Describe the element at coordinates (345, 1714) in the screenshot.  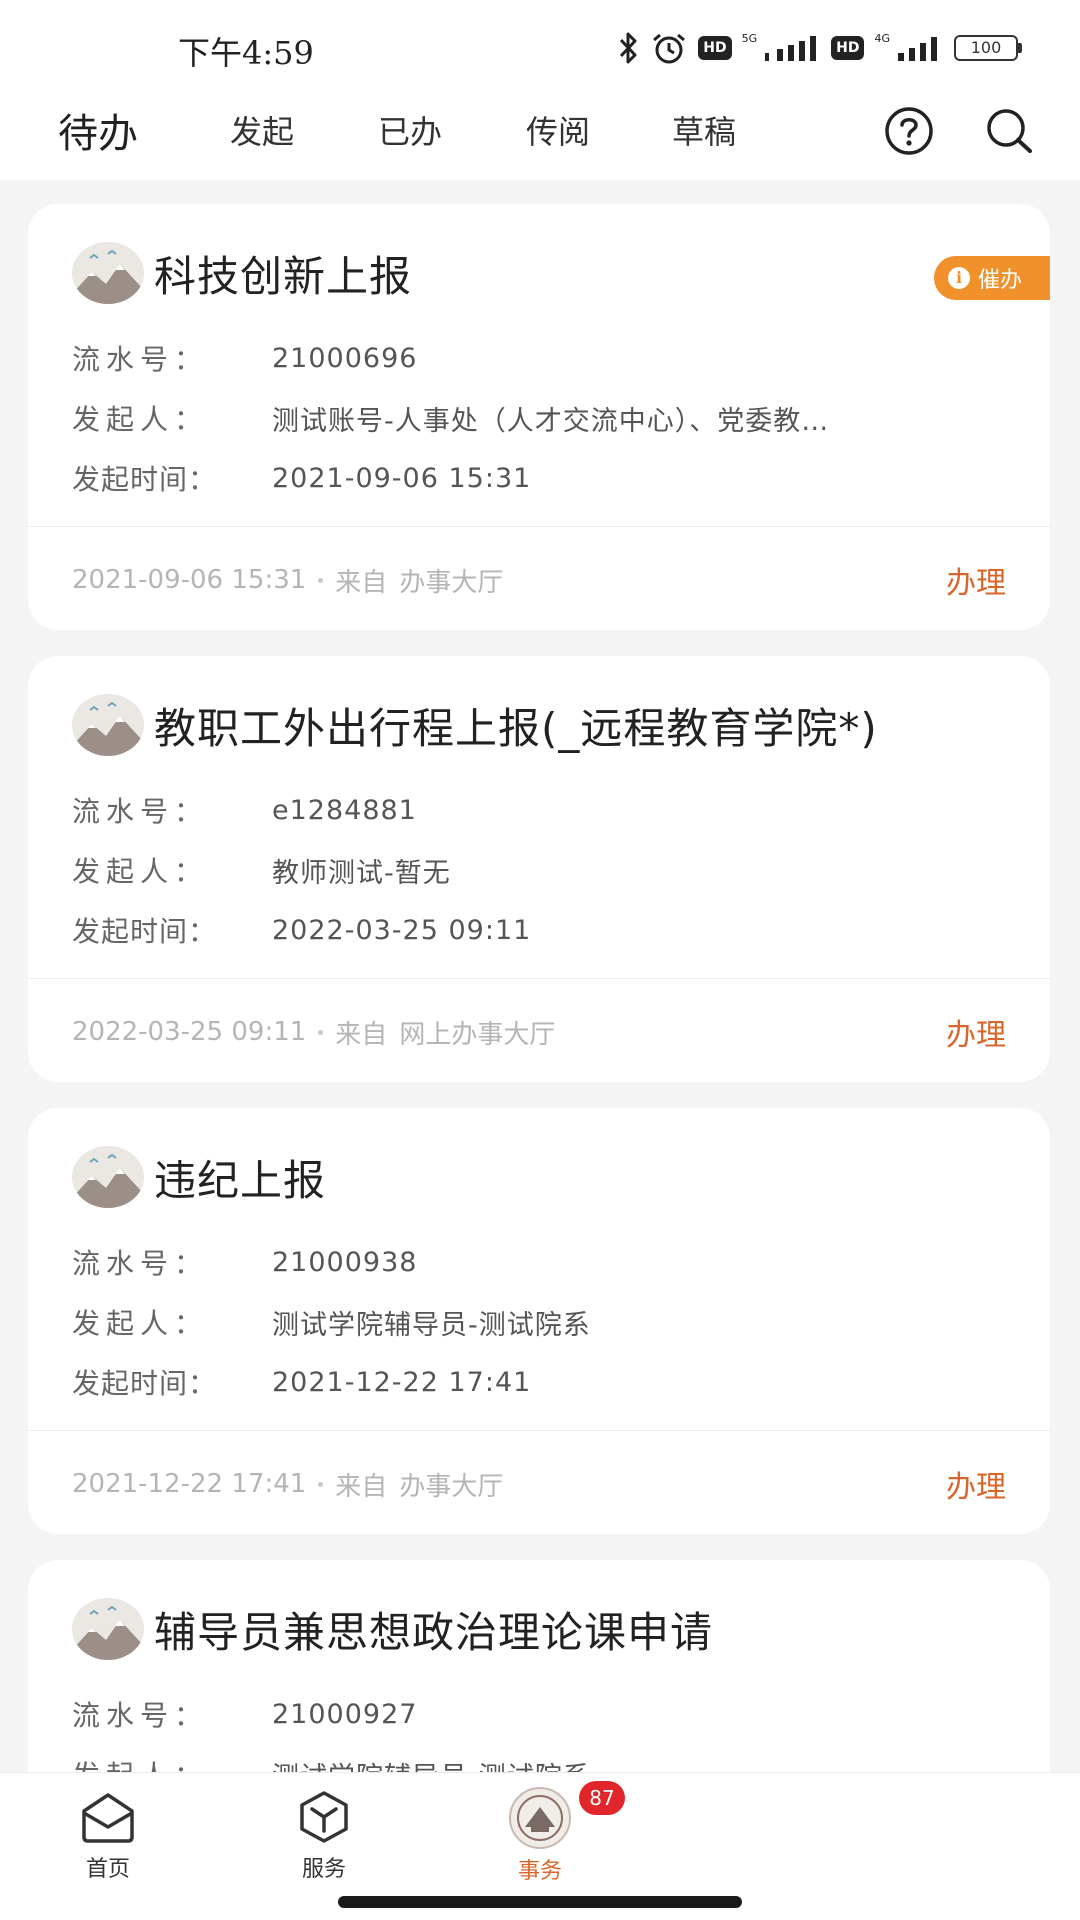
I see `serial-value: 21000927` at that location.